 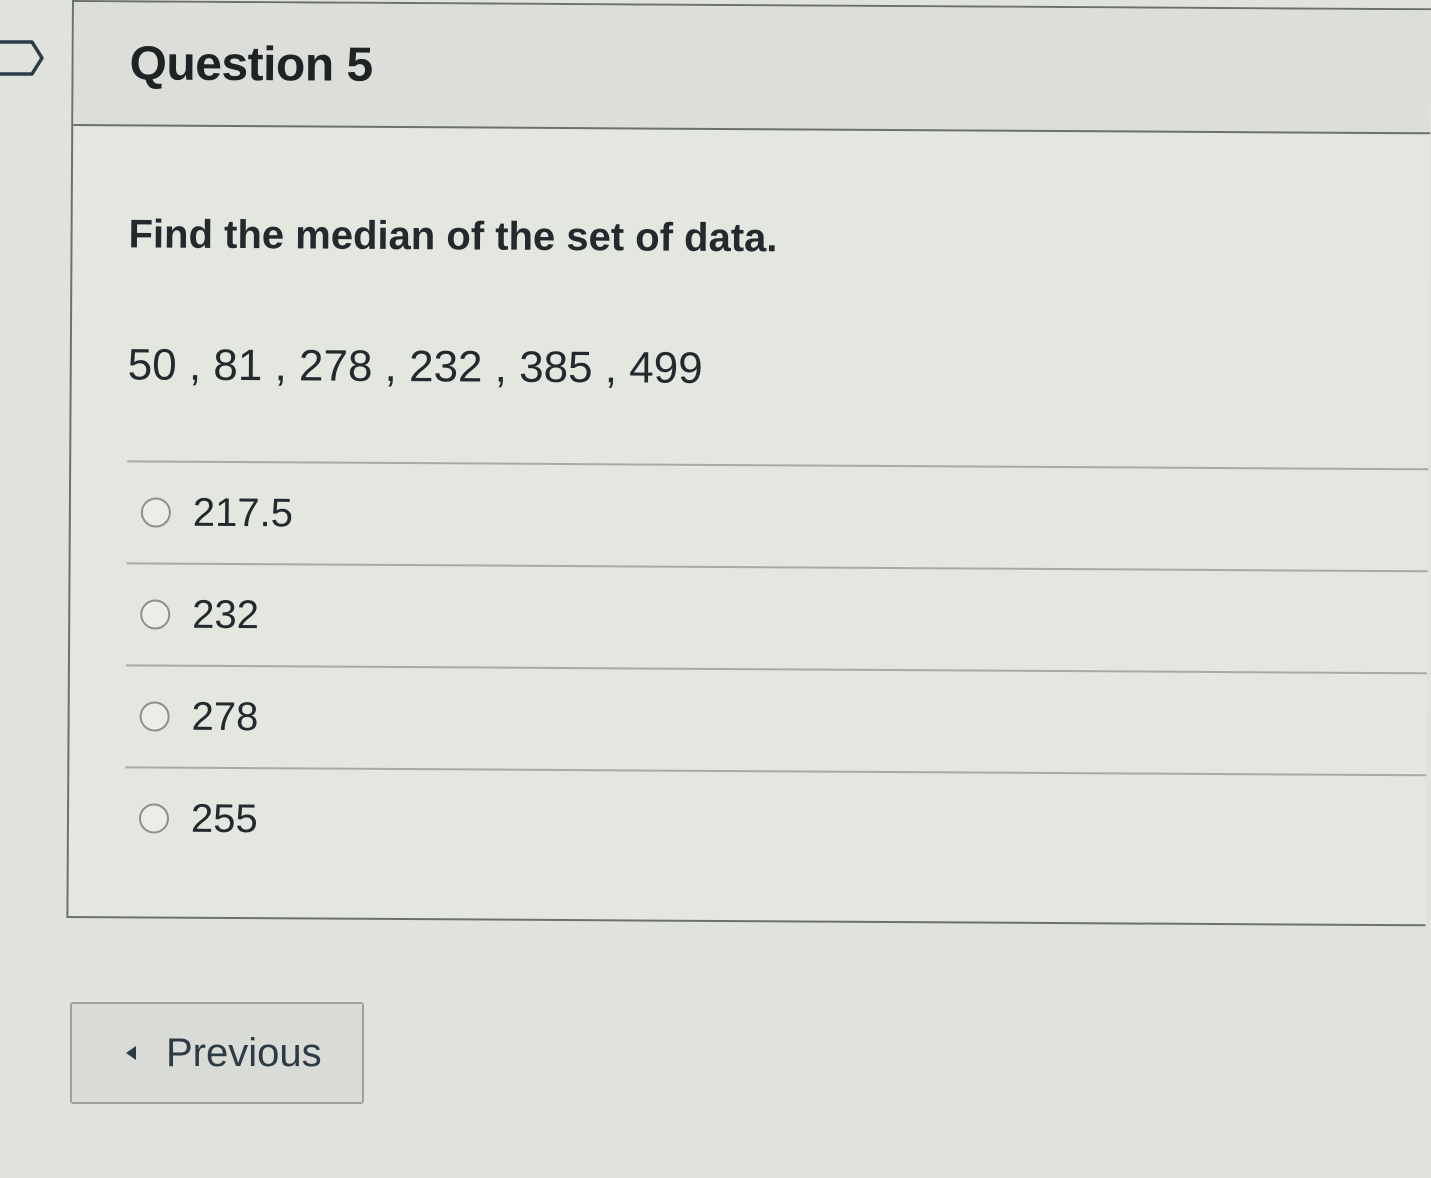 What do you see at coordinates (776, 719) in the screenshot?
I see `answer-option: 278` at bounding box center [776, 719].